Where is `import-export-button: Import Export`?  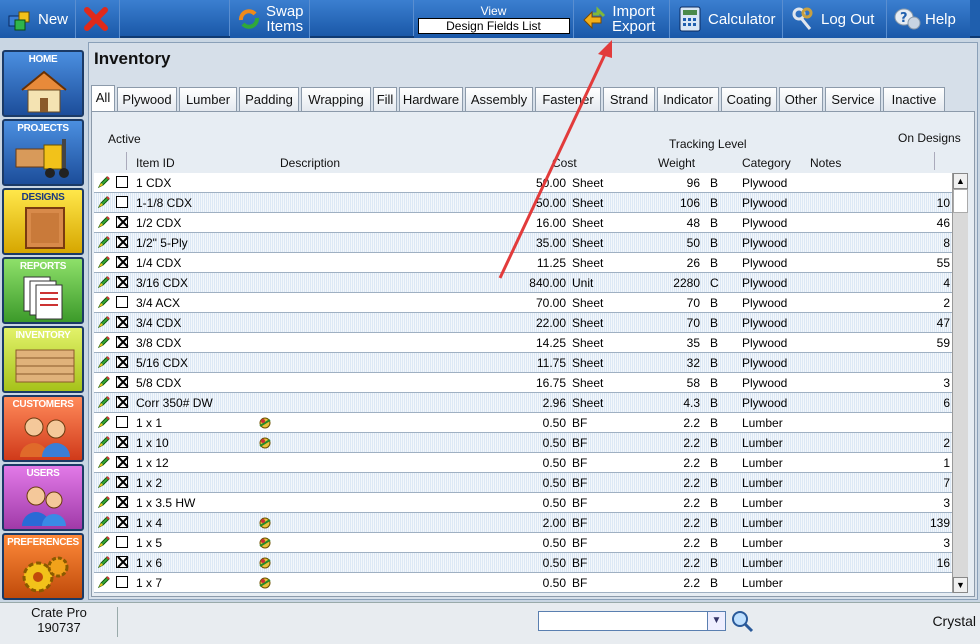 import-export-button: Import Export is located at coordinates (622, 19).